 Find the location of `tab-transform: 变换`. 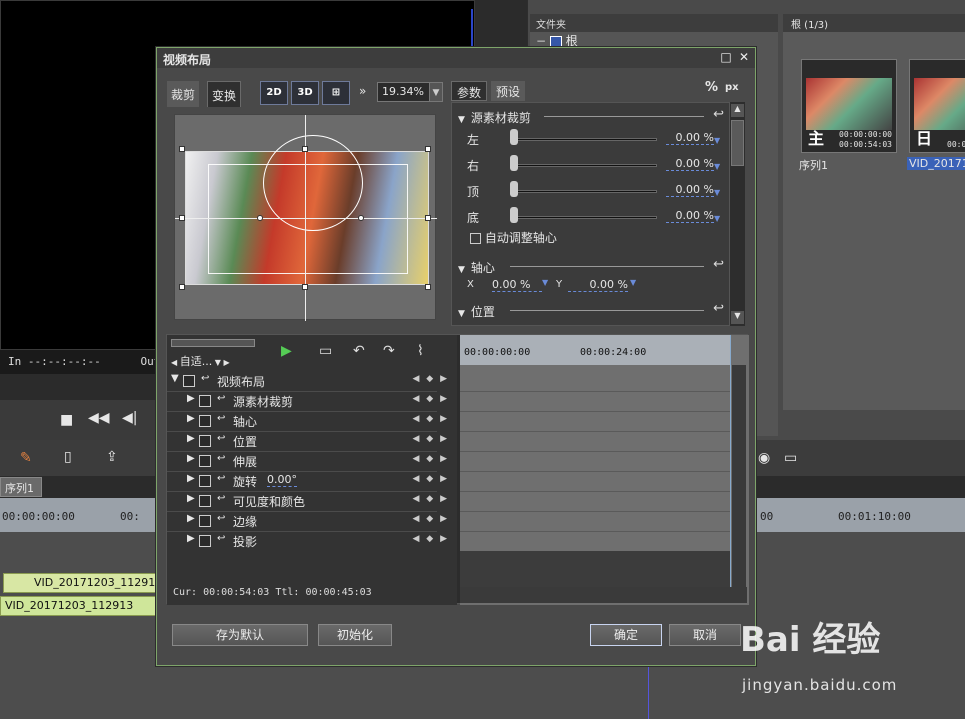

tab-transform: 变换 is located at coordinates (224, 94).